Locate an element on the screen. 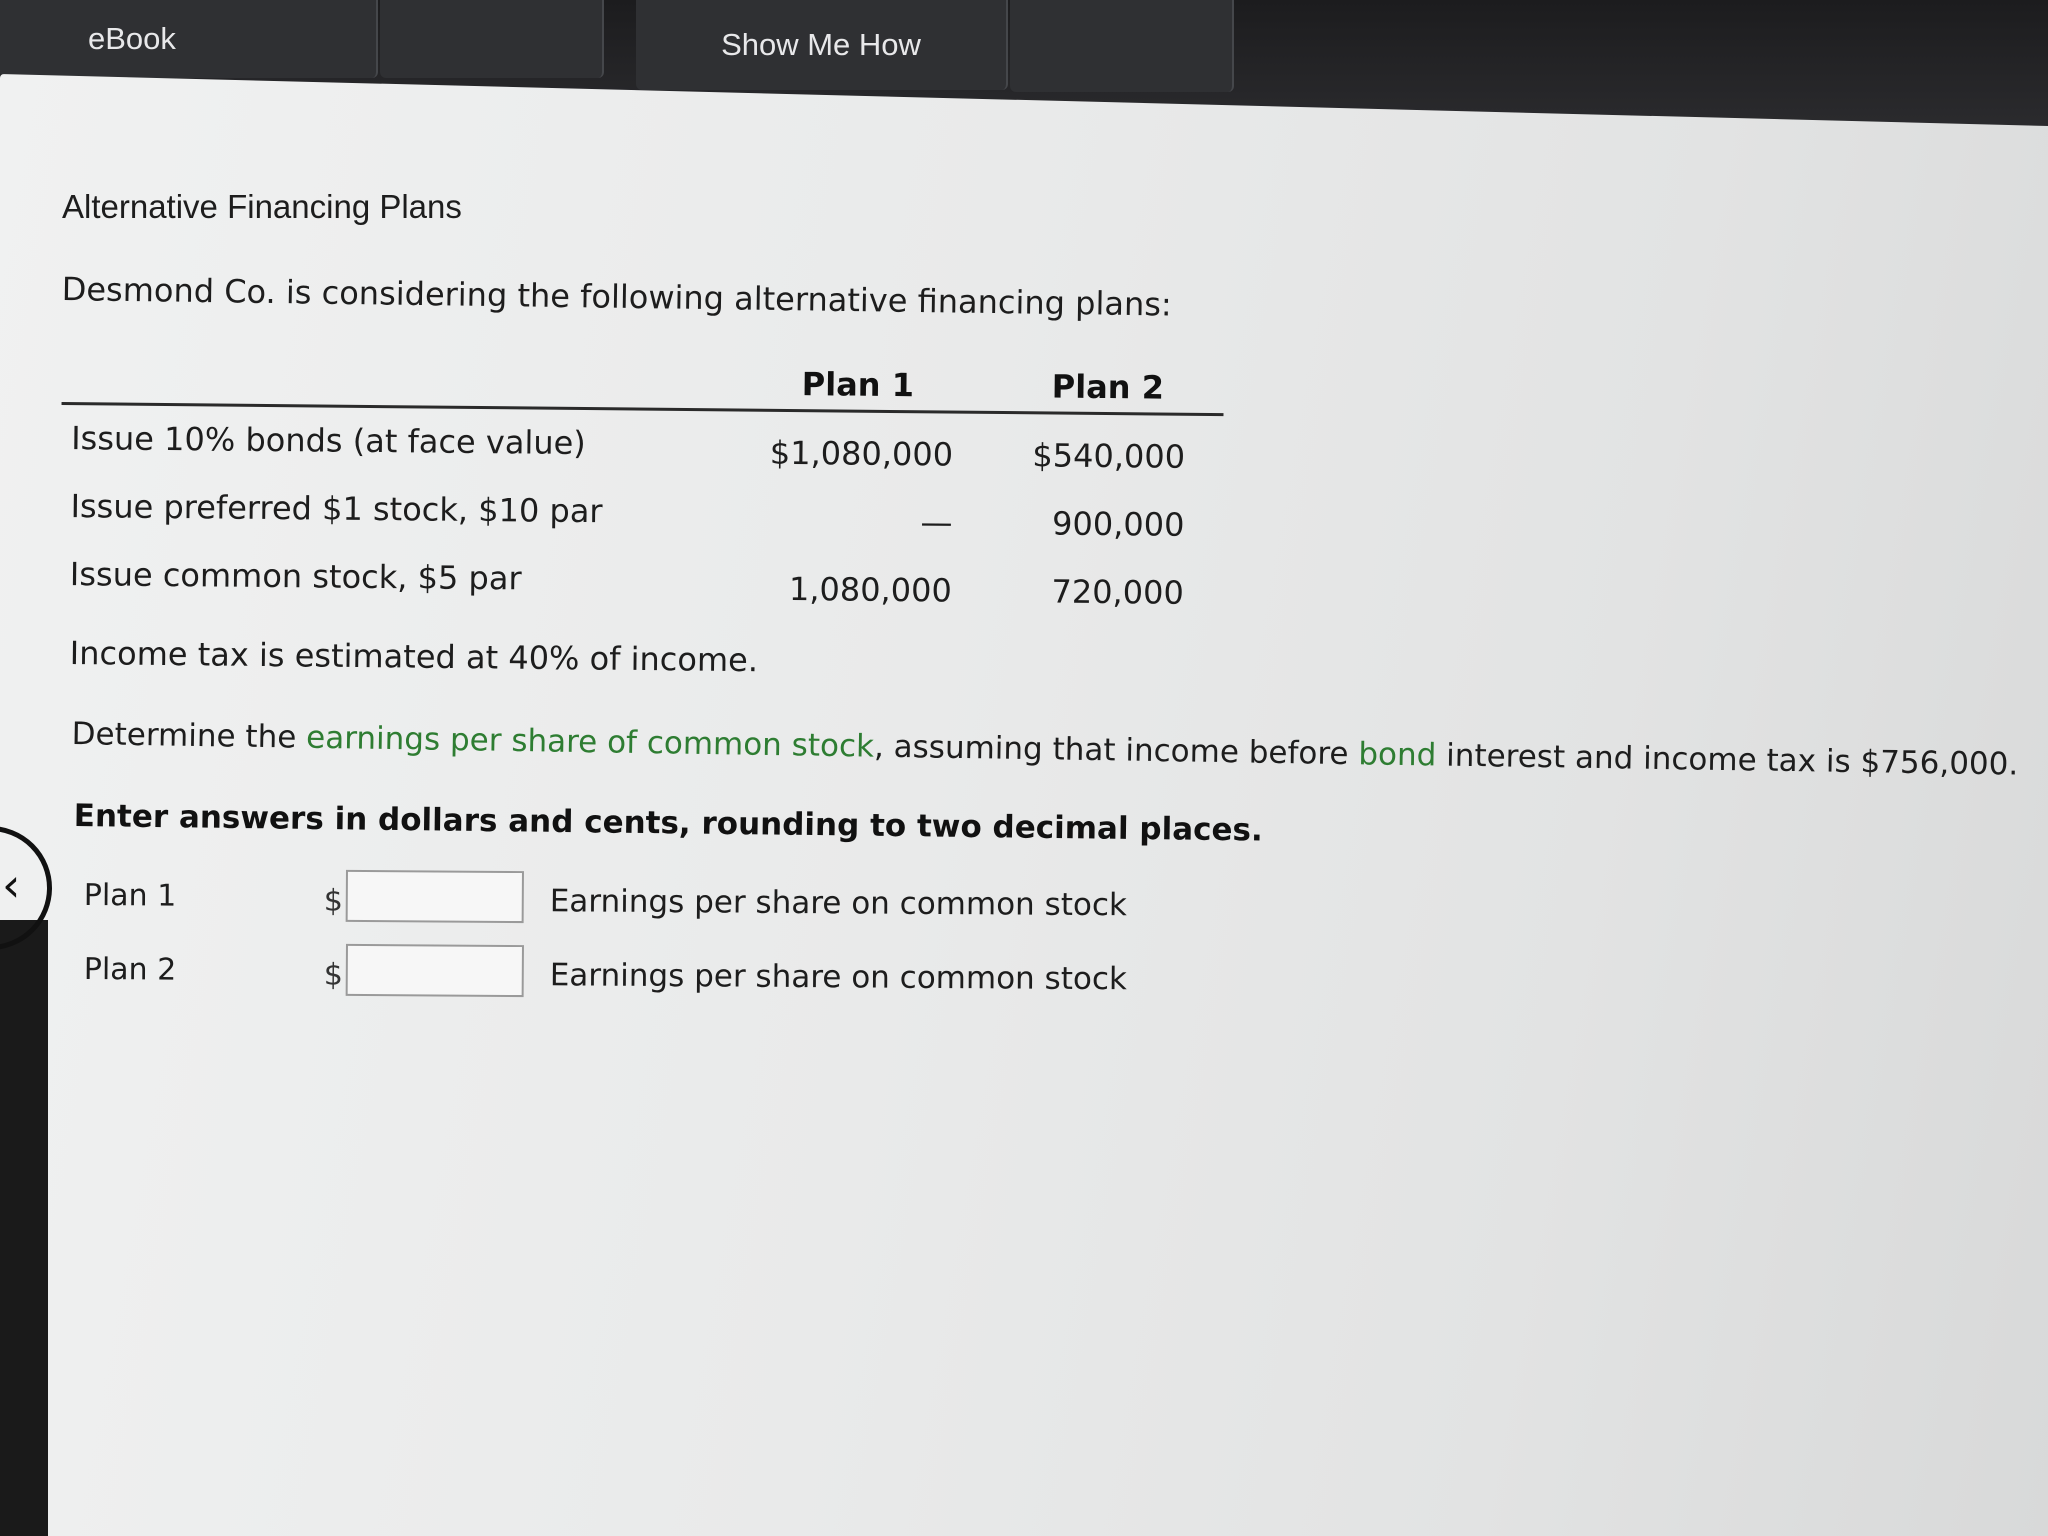 Image resolution: width=2048 pixels, height=1536 pixels. plan1-value: — is located at coordinates (936, 522).